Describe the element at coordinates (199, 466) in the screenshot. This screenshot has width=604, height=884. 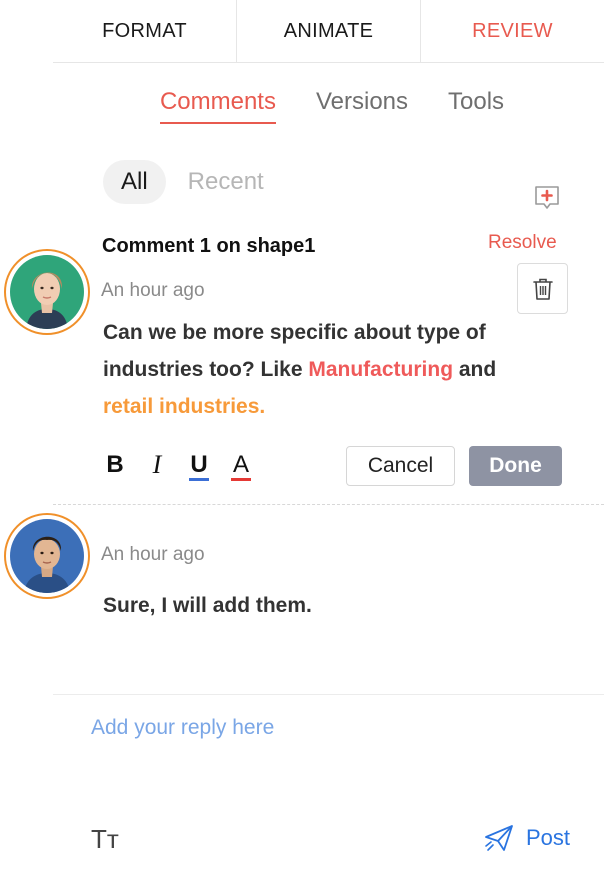
I see `underline-button: U` at that location.